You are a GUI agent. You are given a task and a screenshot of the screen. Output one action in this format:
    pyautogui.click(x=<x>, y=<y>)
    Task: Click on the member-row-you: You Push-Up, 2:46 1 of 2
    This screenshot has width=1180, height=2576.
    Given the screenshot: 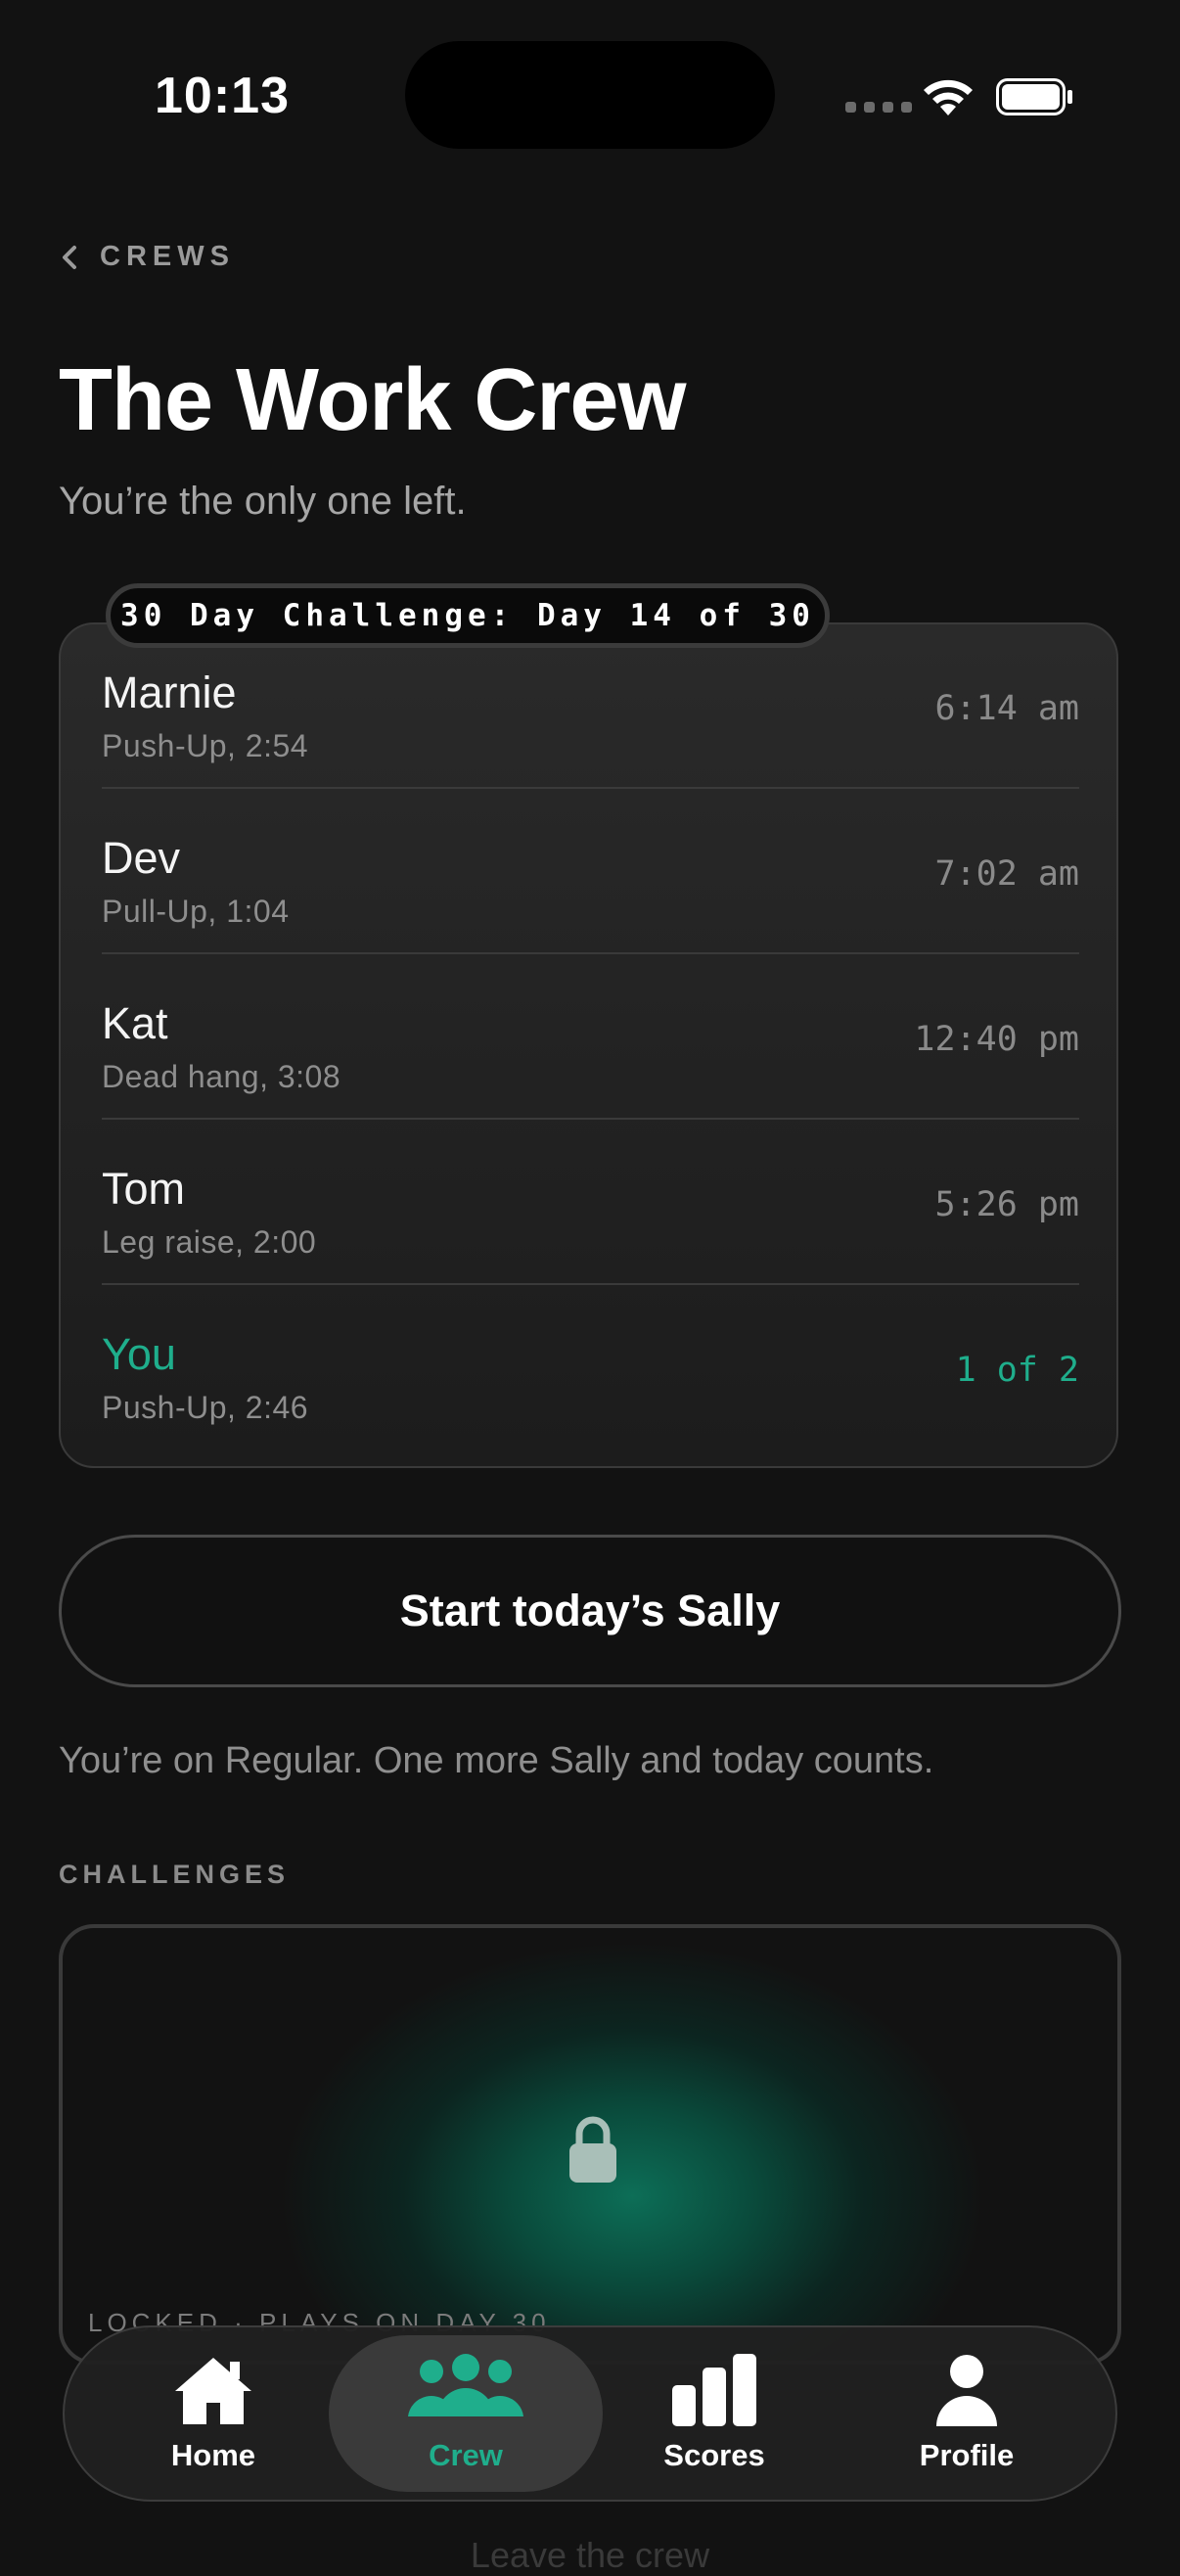 What is the action you would take?
    pyautogui.click(x=590, y=1368)
    